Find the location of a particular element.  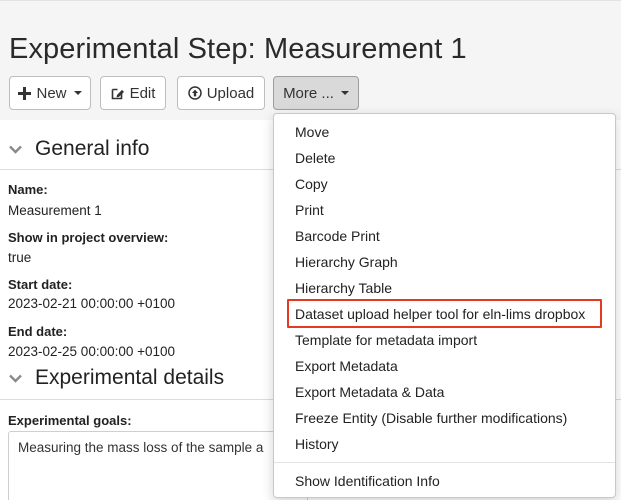

upload-icon is located at coordinates (194, 93).